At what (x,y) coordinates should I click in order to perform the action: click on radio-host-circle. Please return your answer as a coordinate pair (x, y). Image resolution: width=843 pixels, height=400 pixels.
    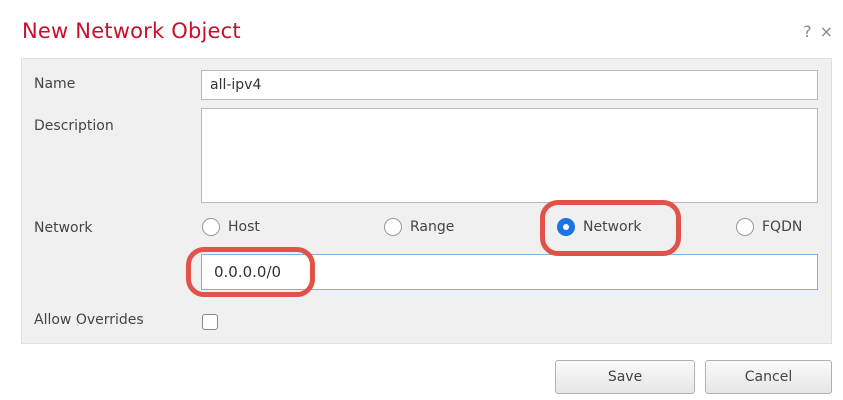
    Looking at the image, I should click on (211, 227).